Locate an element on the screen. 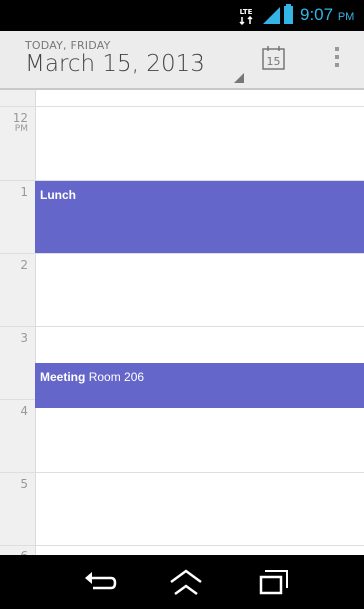 Image resolution: width=364 pixels, height=609 pixels. navigation-bar is located at coordinates (182, 582).